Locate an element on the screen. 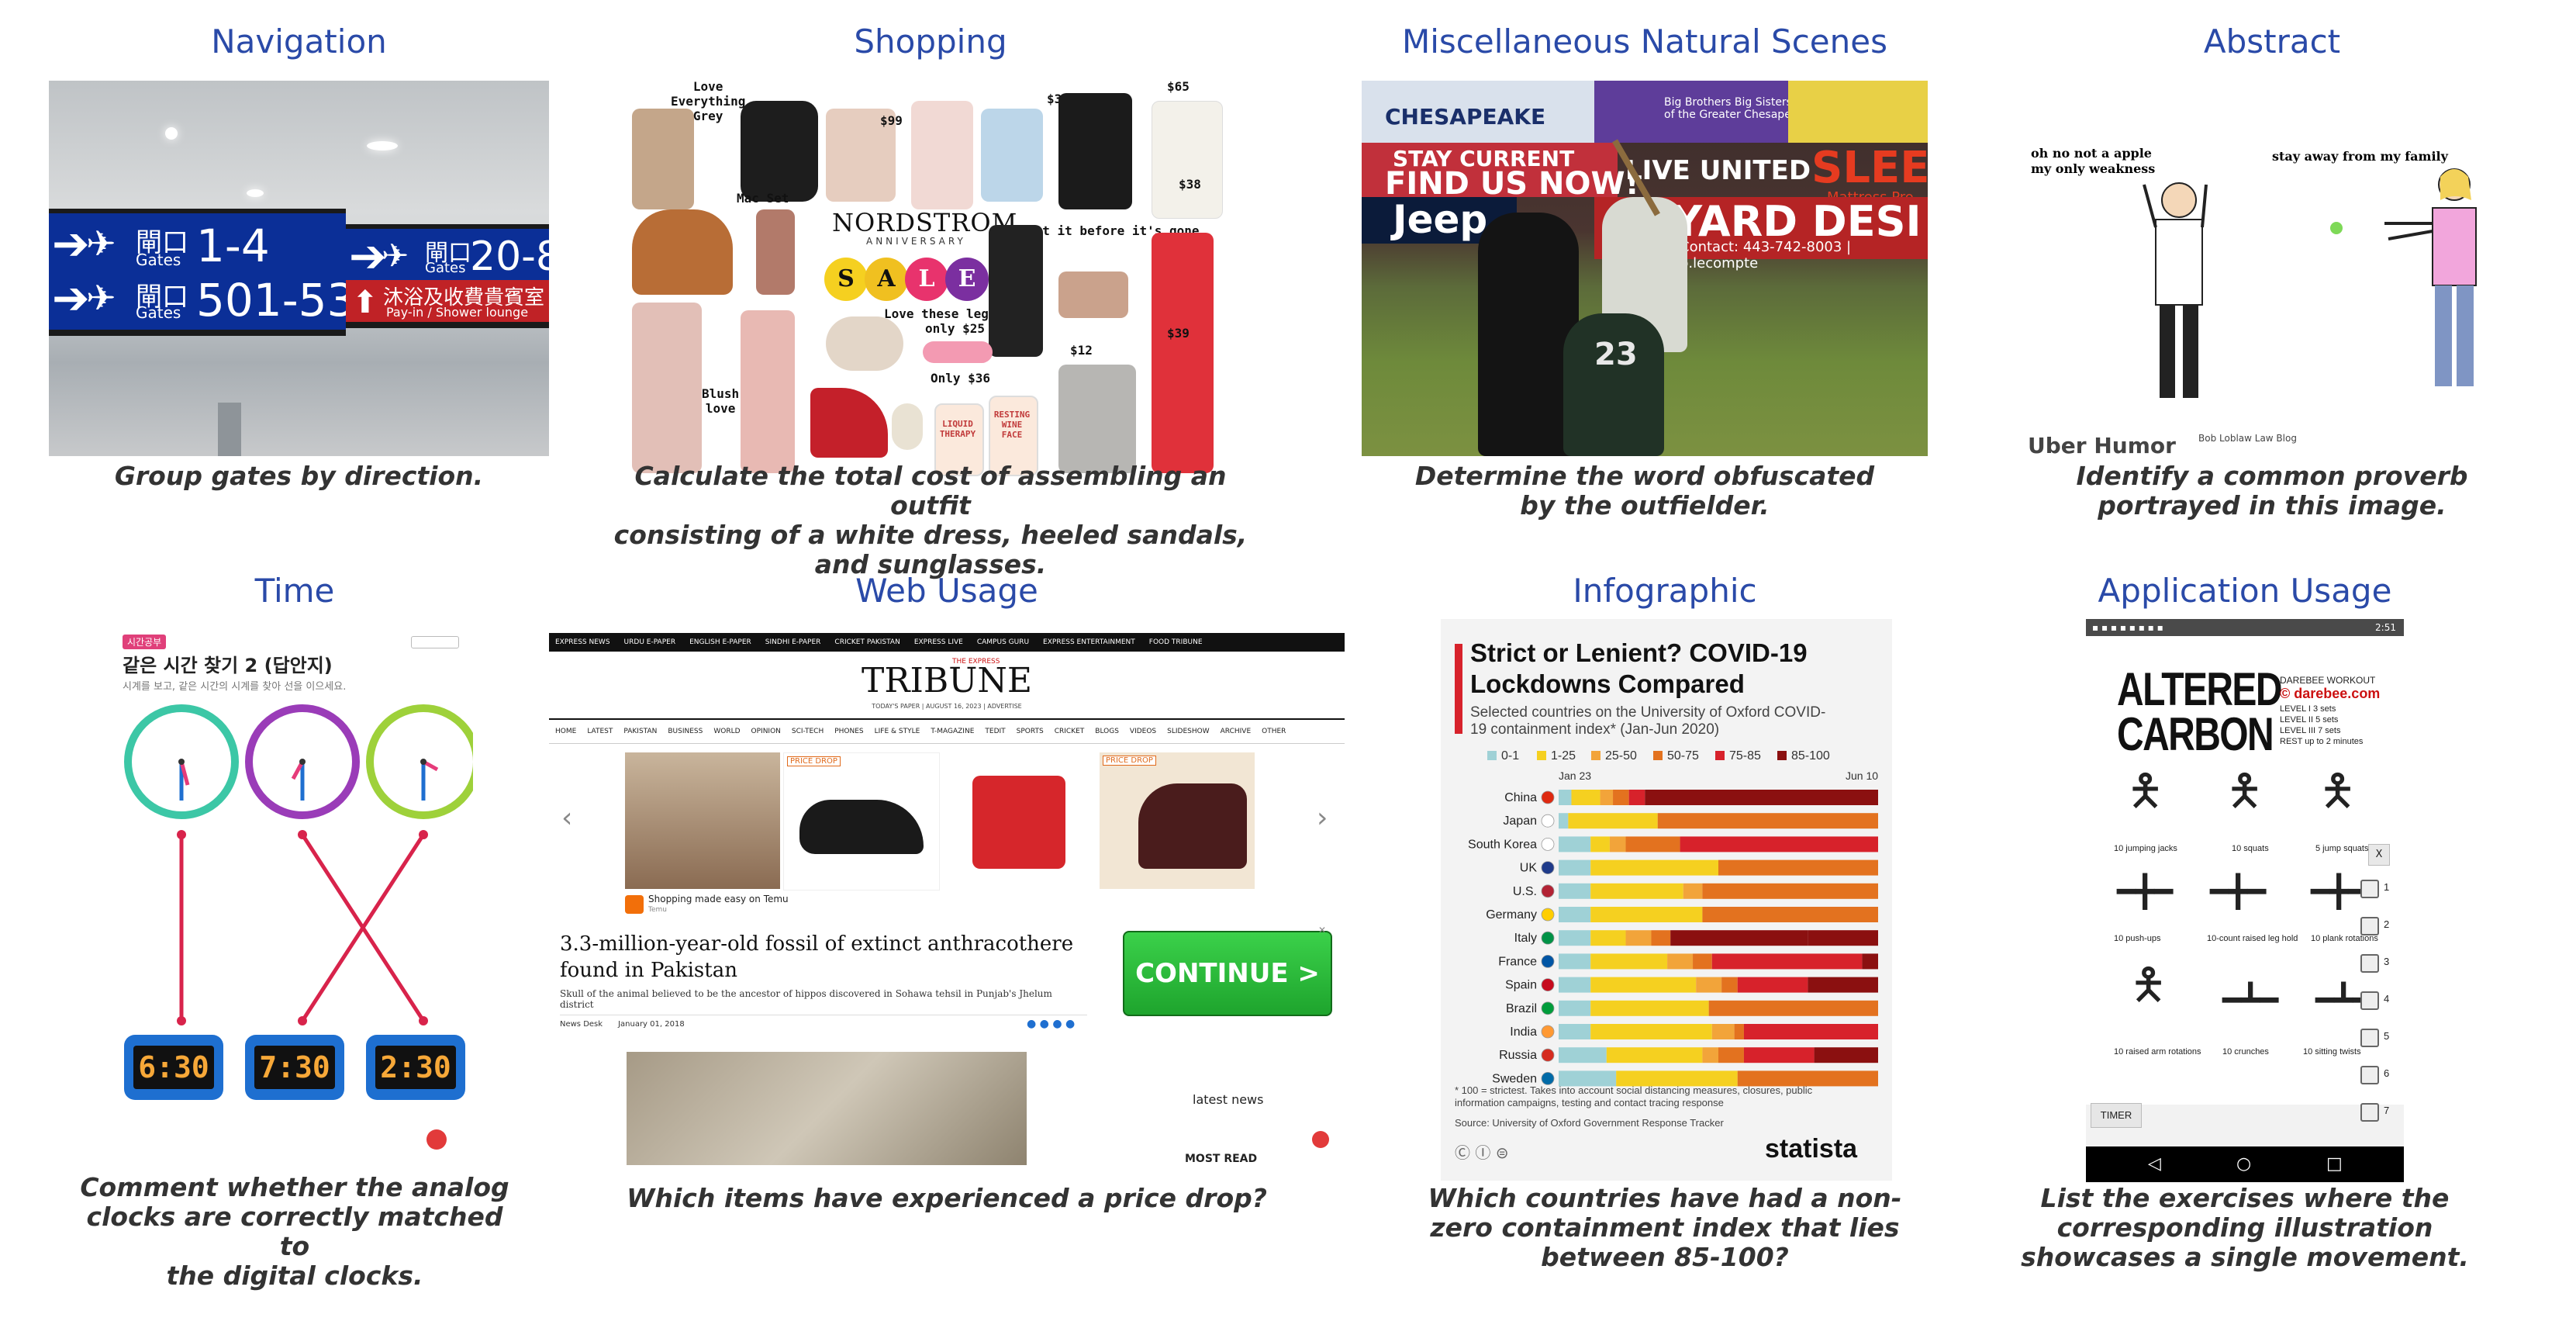  exercise-label: 10 crunches is located at coordinates (2245, 1052).